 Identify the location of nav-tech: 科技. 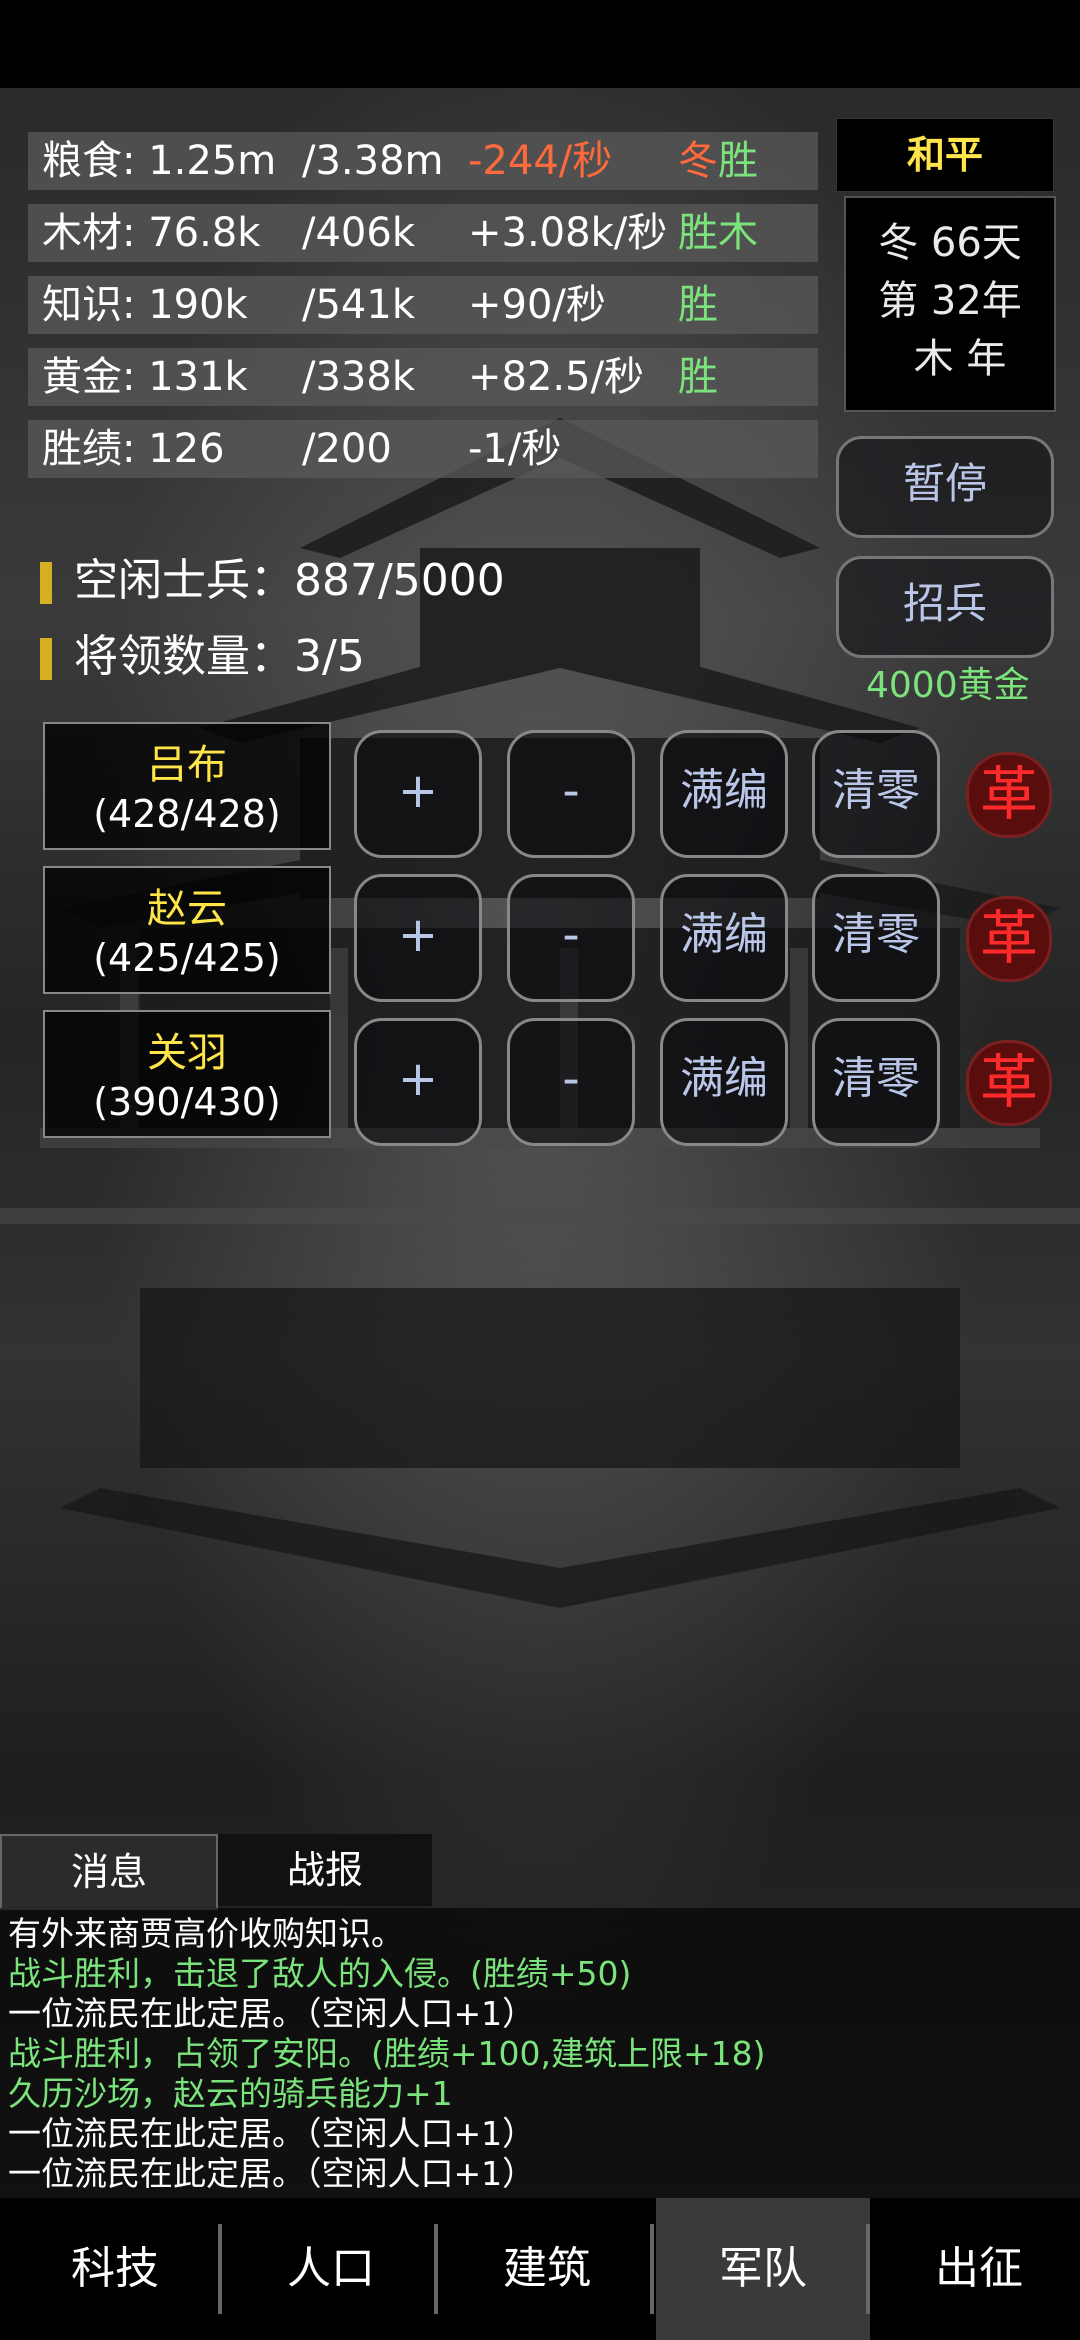
(115, 2269).